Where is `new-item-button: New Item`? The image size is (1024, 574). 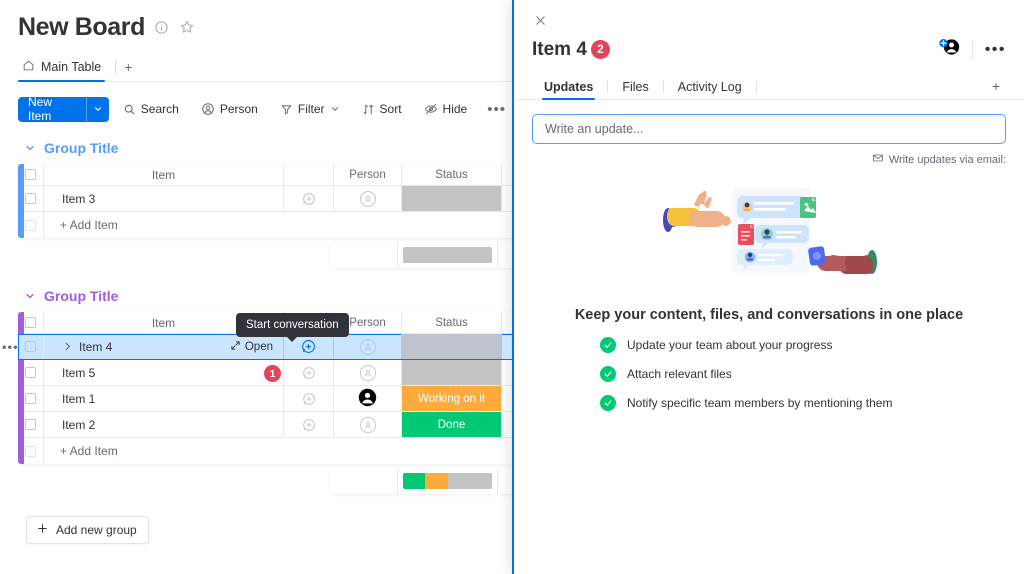
new-item-button: New Item is located at coordinates (63, 109).